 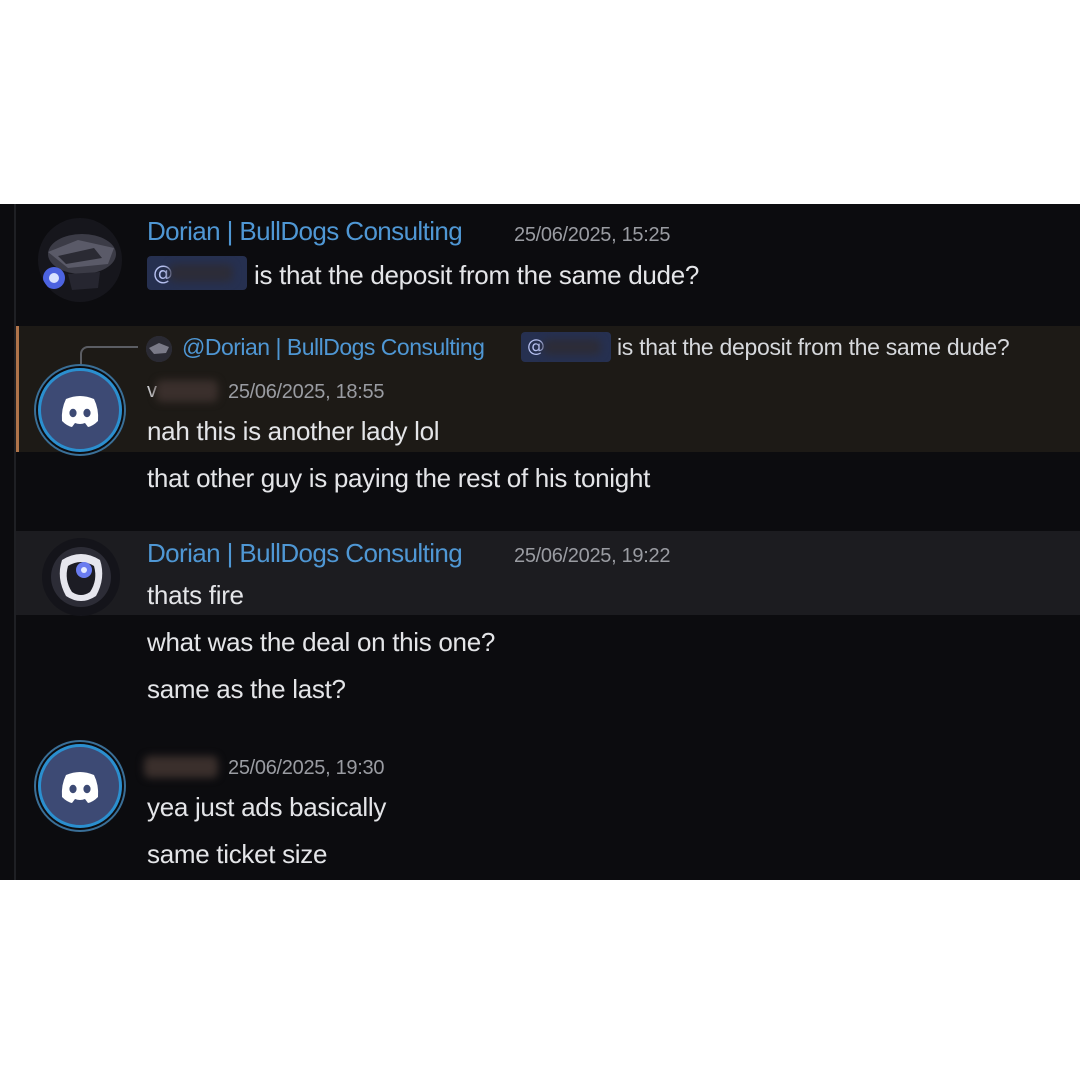 I want to click on user-mention: @, so click(x=197, y=273).